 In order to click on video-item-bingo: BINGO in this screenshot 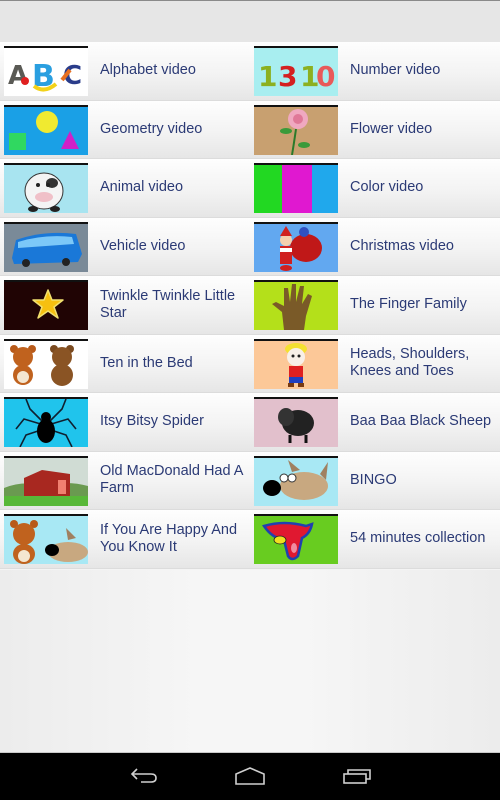, I will do `click(375, 480)`.